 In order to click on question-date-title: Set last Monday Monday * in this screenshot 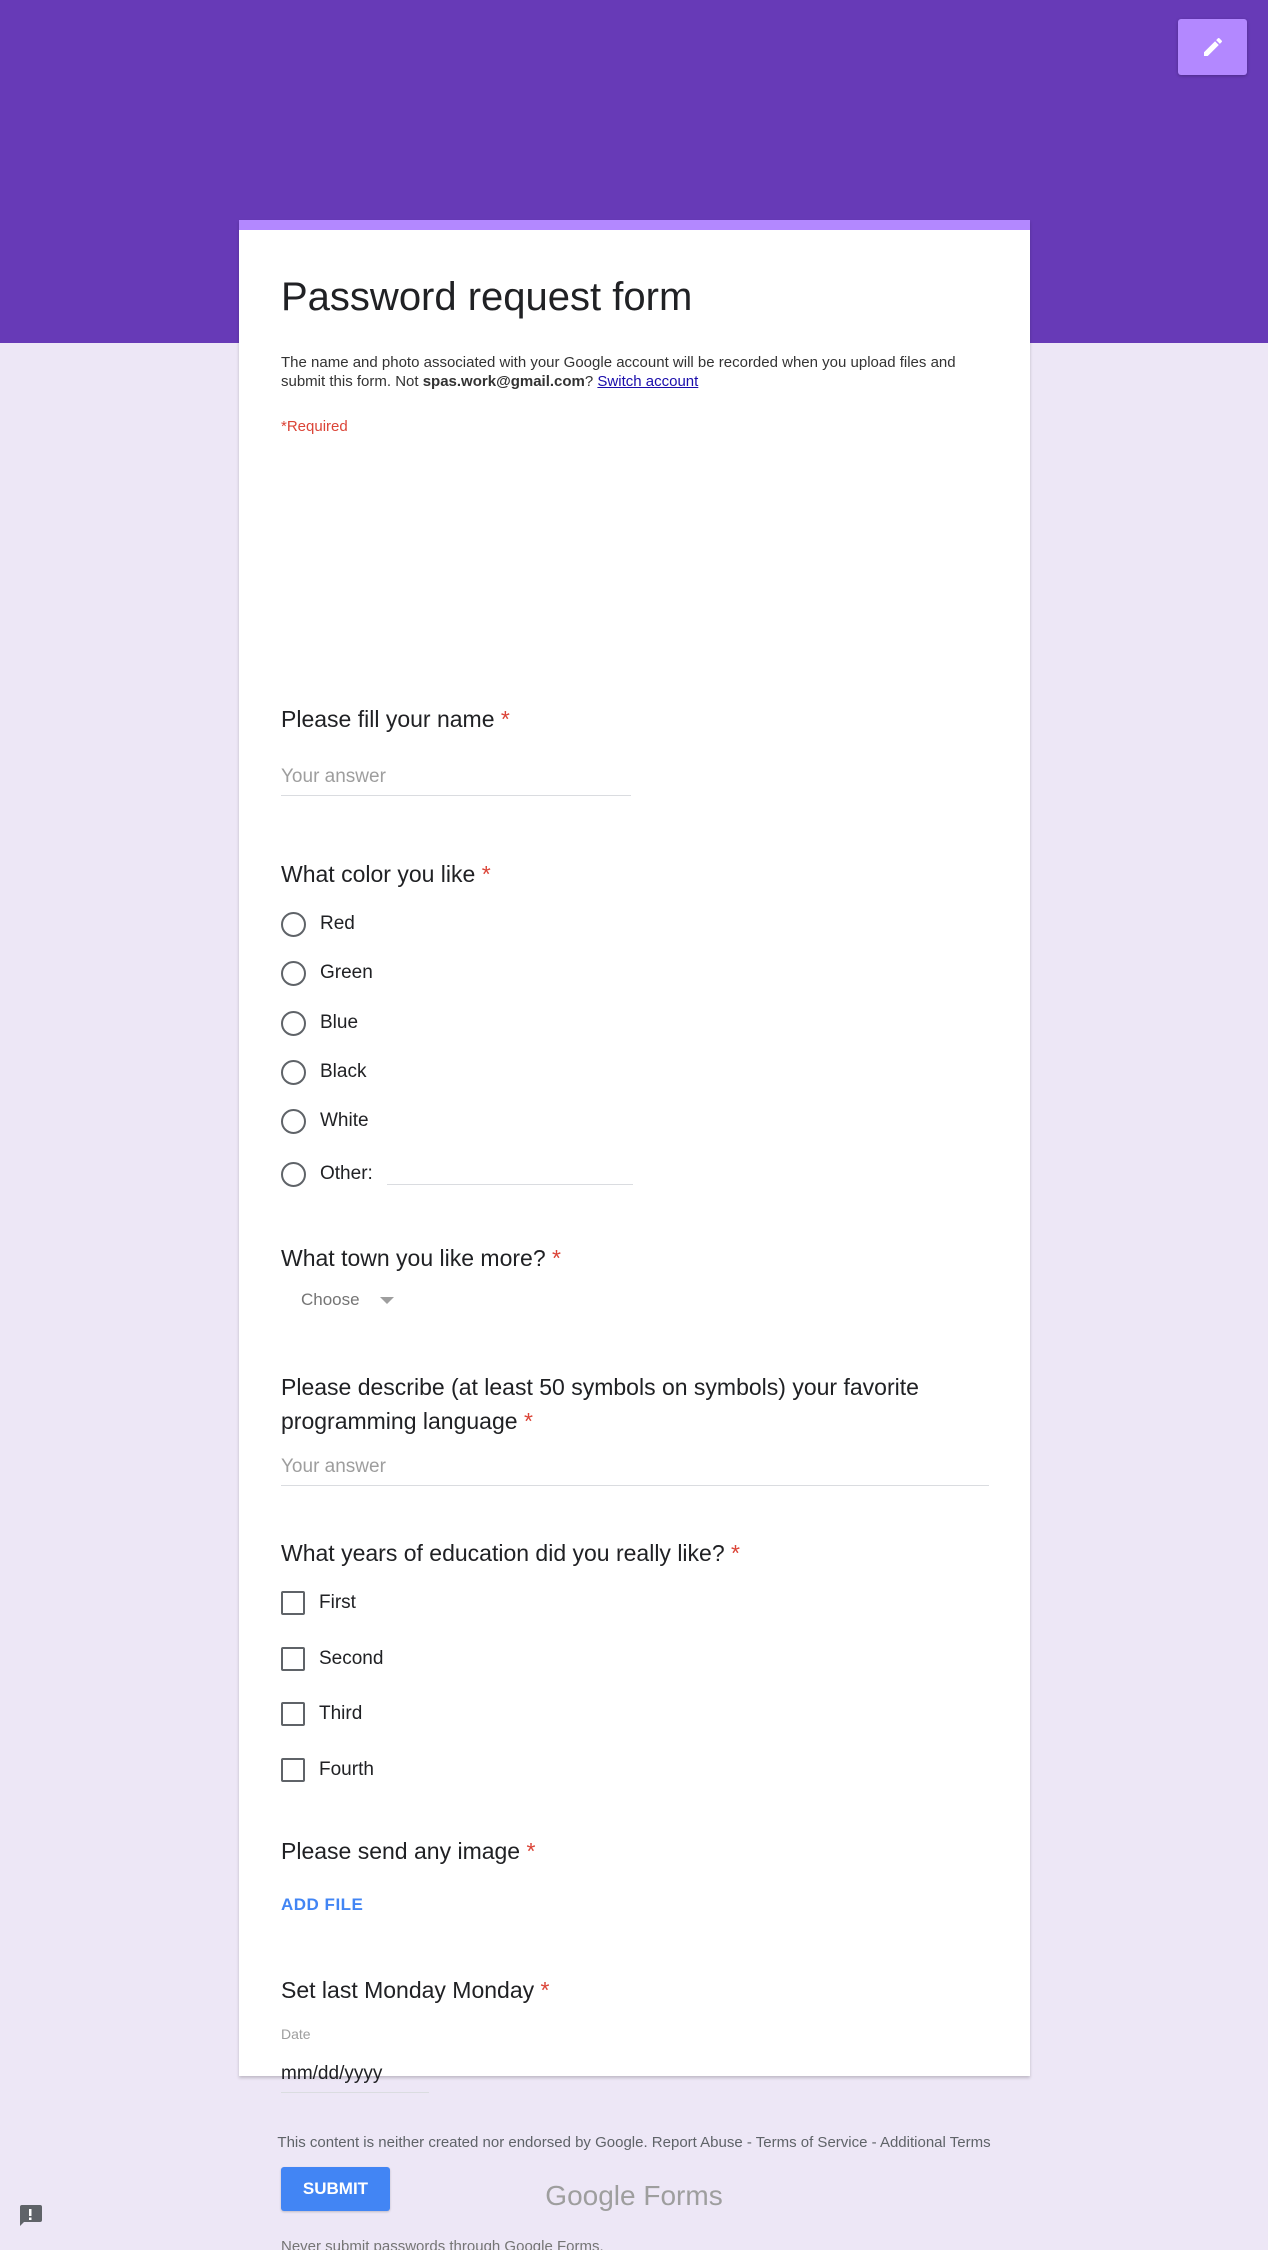, I will do `click(415, 1990)`.